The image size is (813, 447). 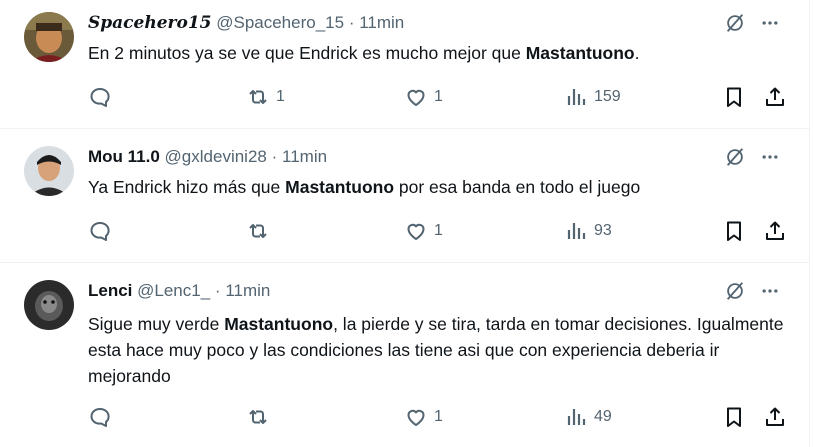 What do you see at coordinates (173, 290) in the screenshot?
I see `author-handle: @Lenc1_` at bounding box center [173, 290].